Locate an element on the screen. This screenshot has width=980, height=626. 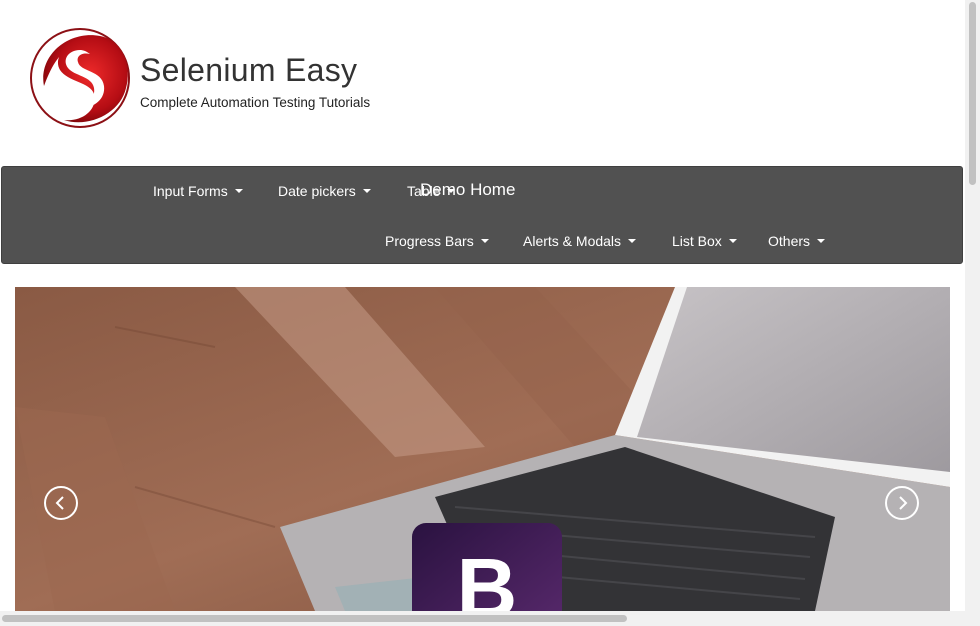
nav-date-pickers: Date pickers is located at coordinates (324, 191).